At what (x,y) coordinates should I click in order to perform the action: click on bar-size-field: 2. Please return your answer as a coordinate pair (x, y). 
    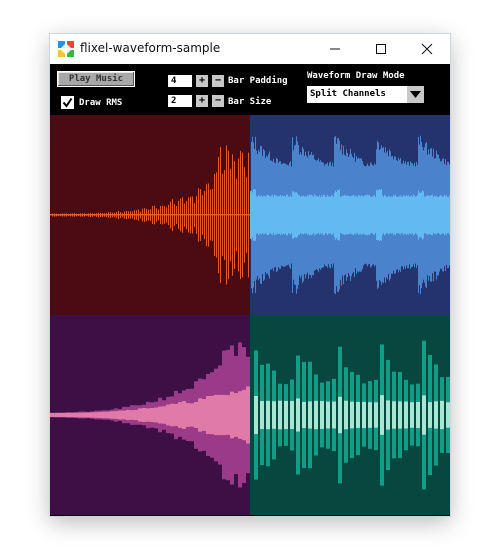
    Looking at the image, I should click on (180, 101).